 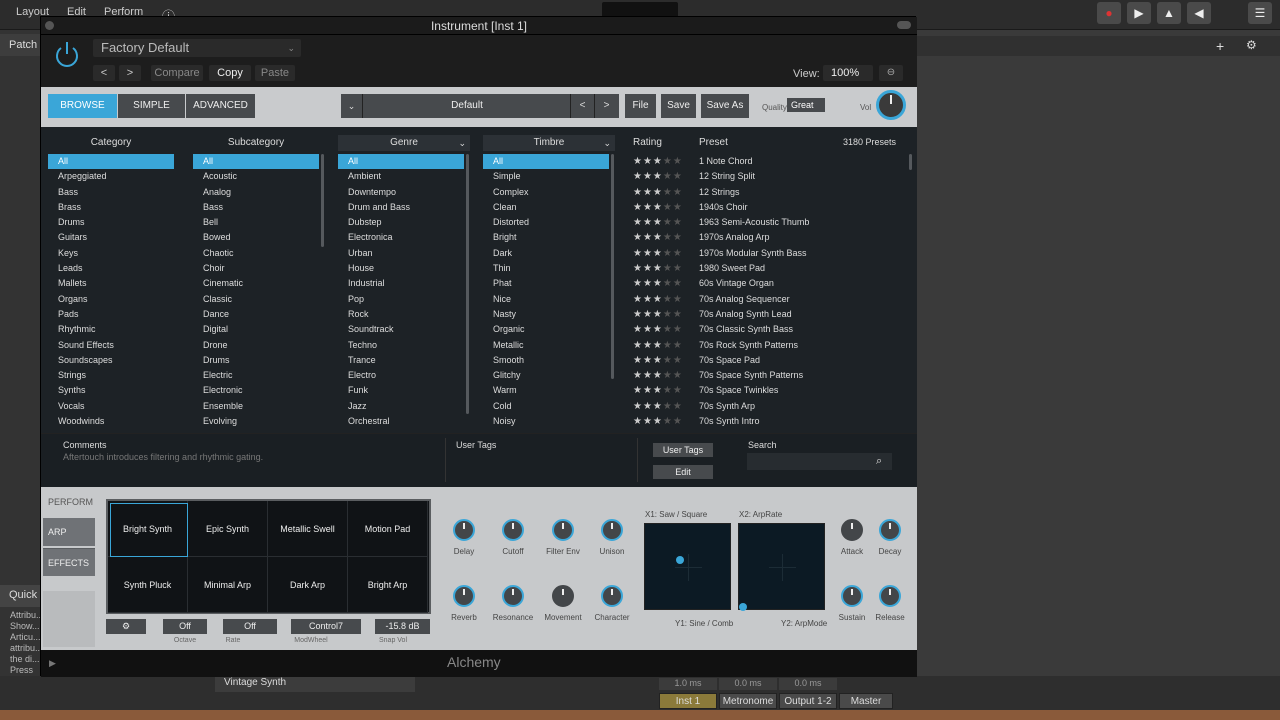 I want to click on xy-pad-2-handle, so click(x=743, y=607).